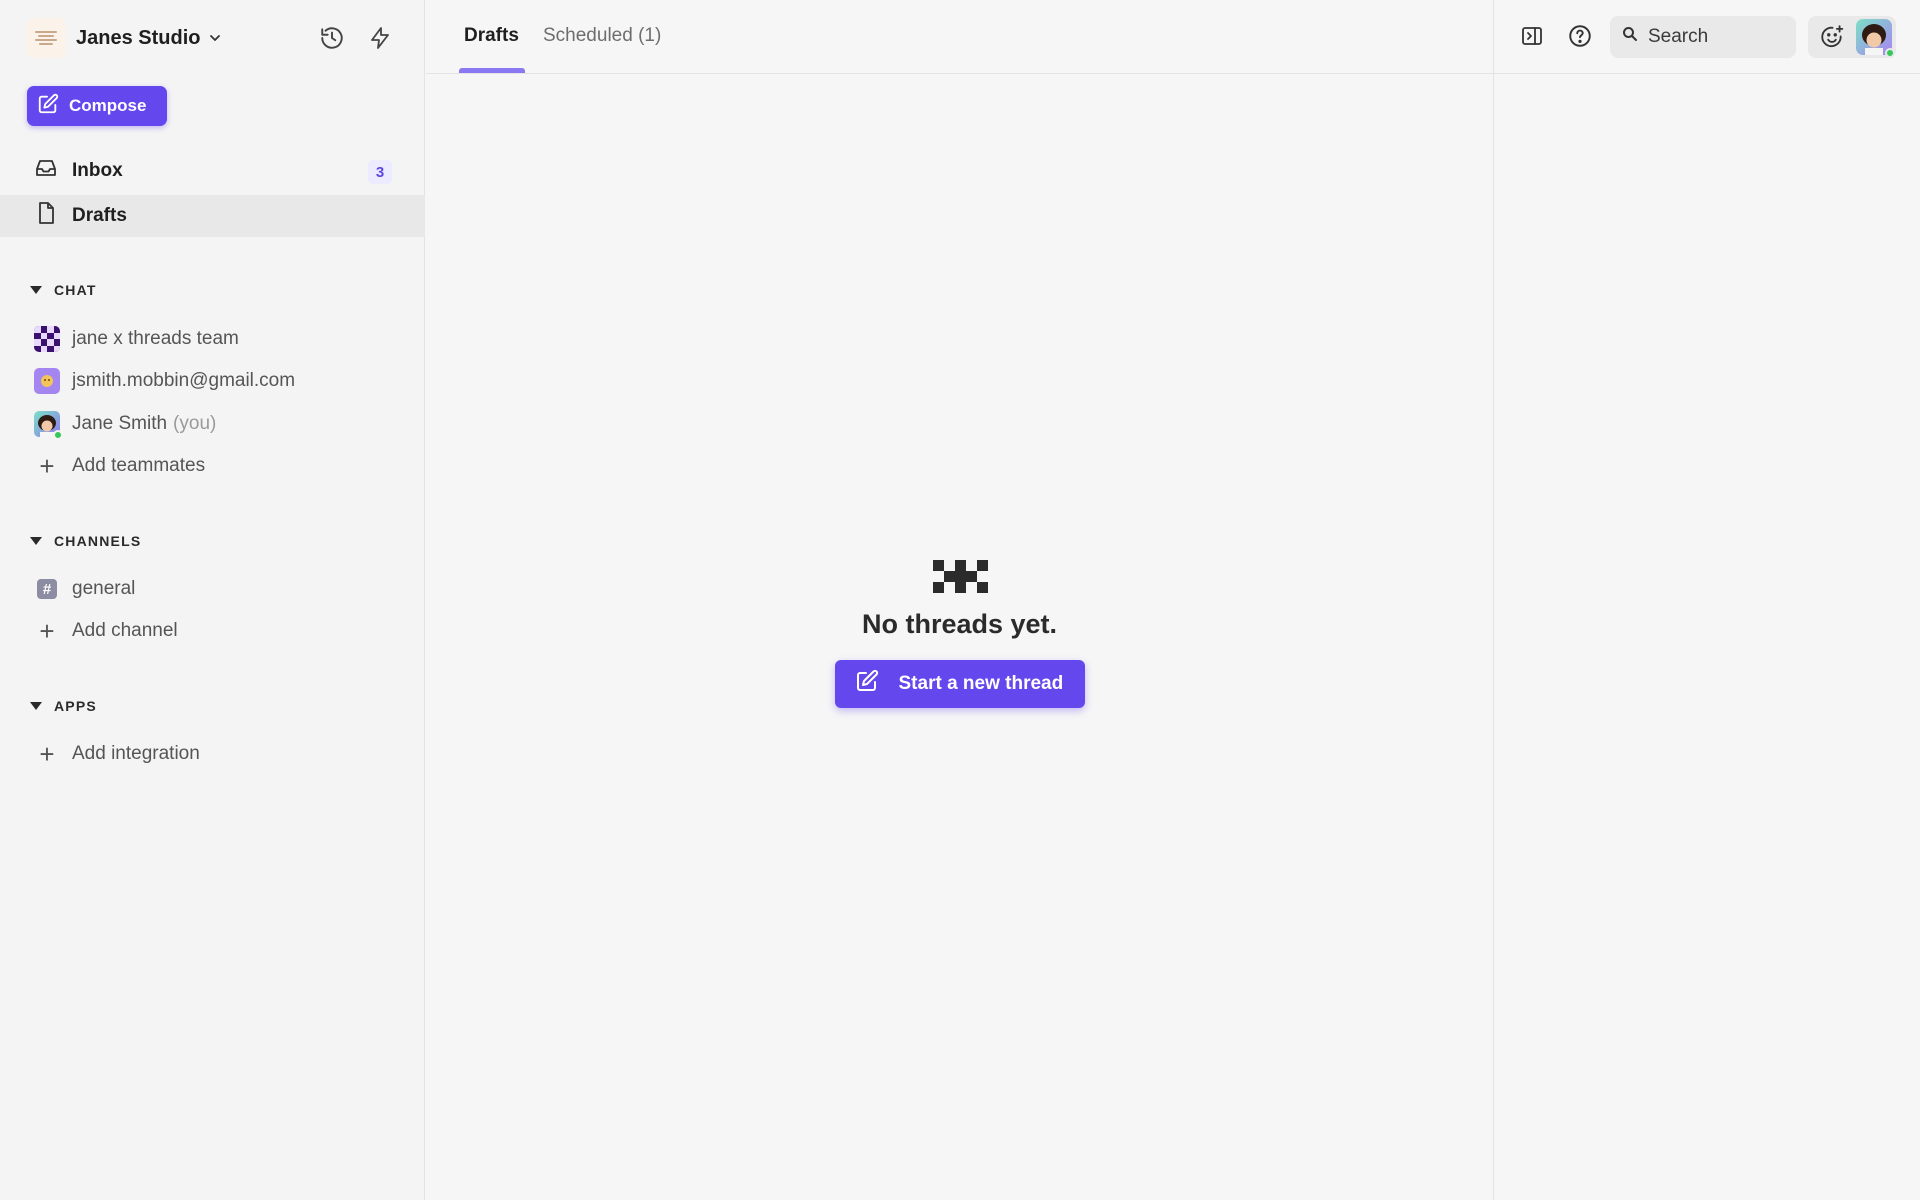  Describe the element at coordinates (125, 630) in the screenshot. I see `add-channel-label: Add channel` at that location.